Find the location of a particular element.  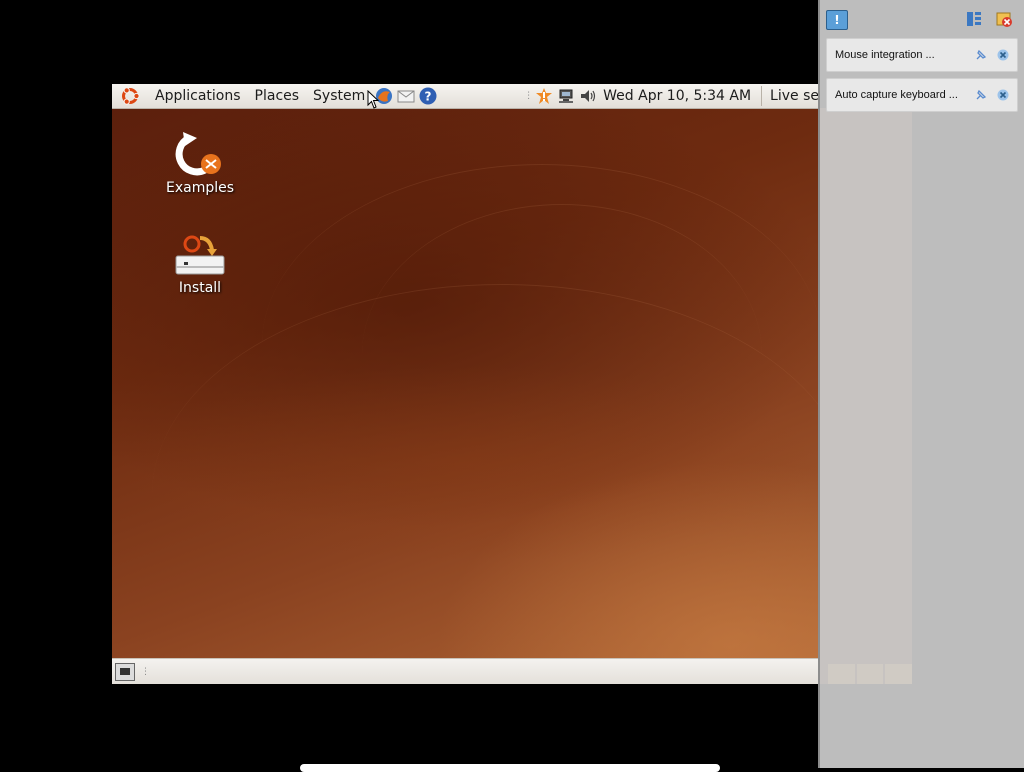

desktop-icon-install: Install is located at coordinates (200, 264).